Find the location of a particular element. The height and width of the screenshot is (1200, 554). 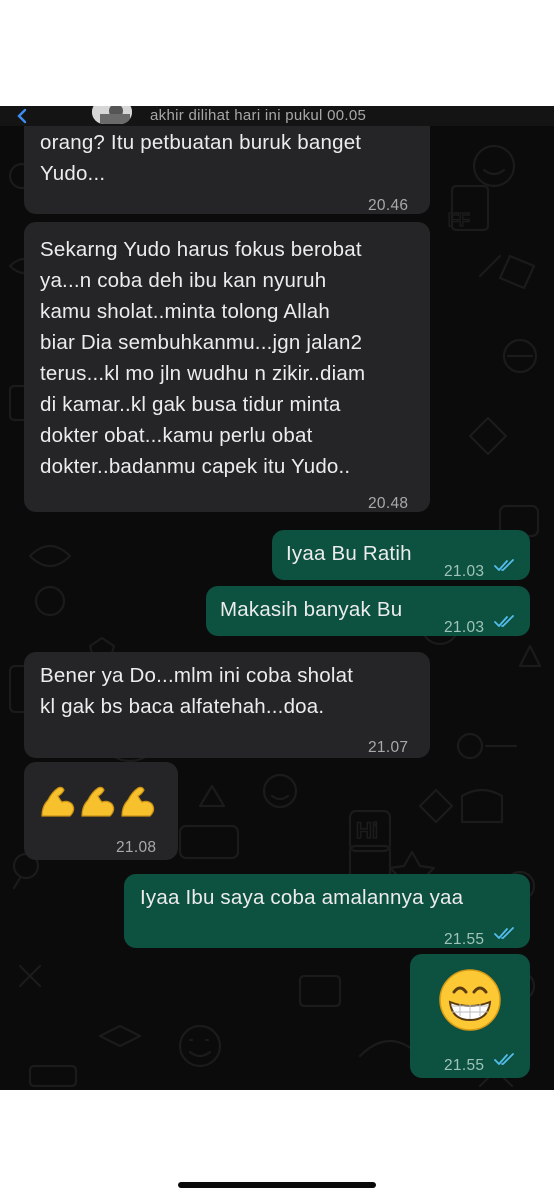

svg-text: Hi is located at coordinates (367, 830).